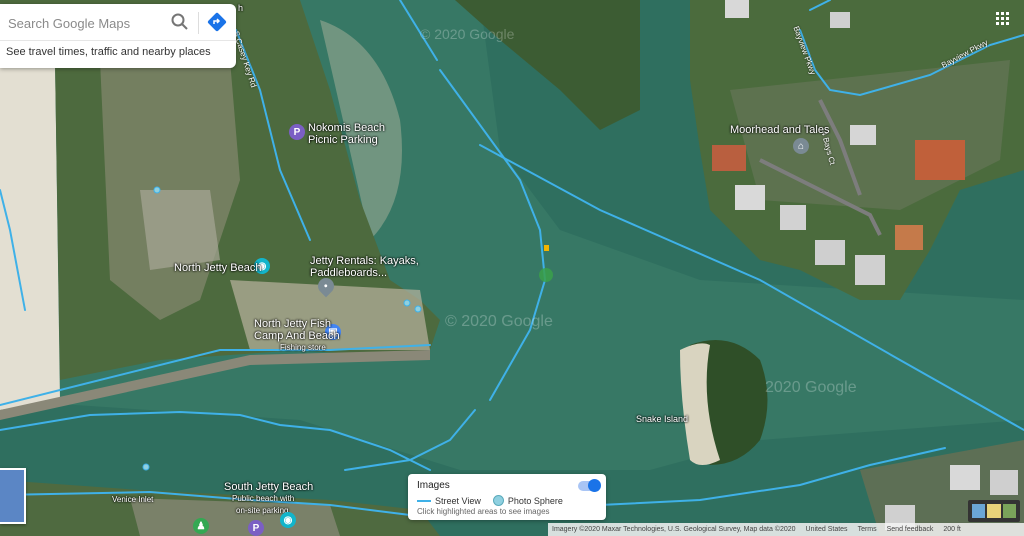 The image size is (1024, 536). I want to click on search-input, so click(83, 23).